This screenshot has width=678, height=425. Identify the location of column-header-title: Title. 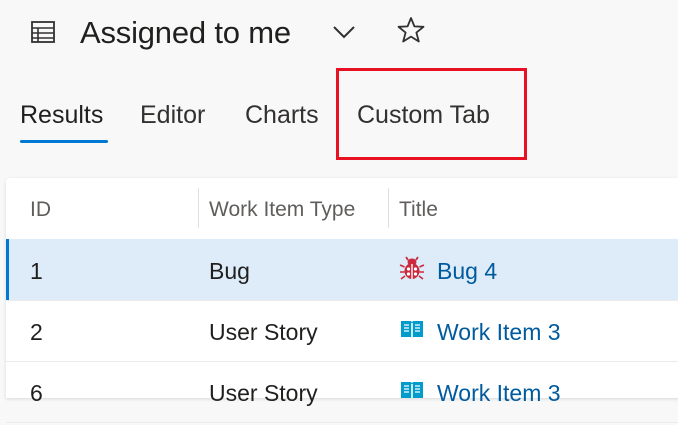
(418, 208).